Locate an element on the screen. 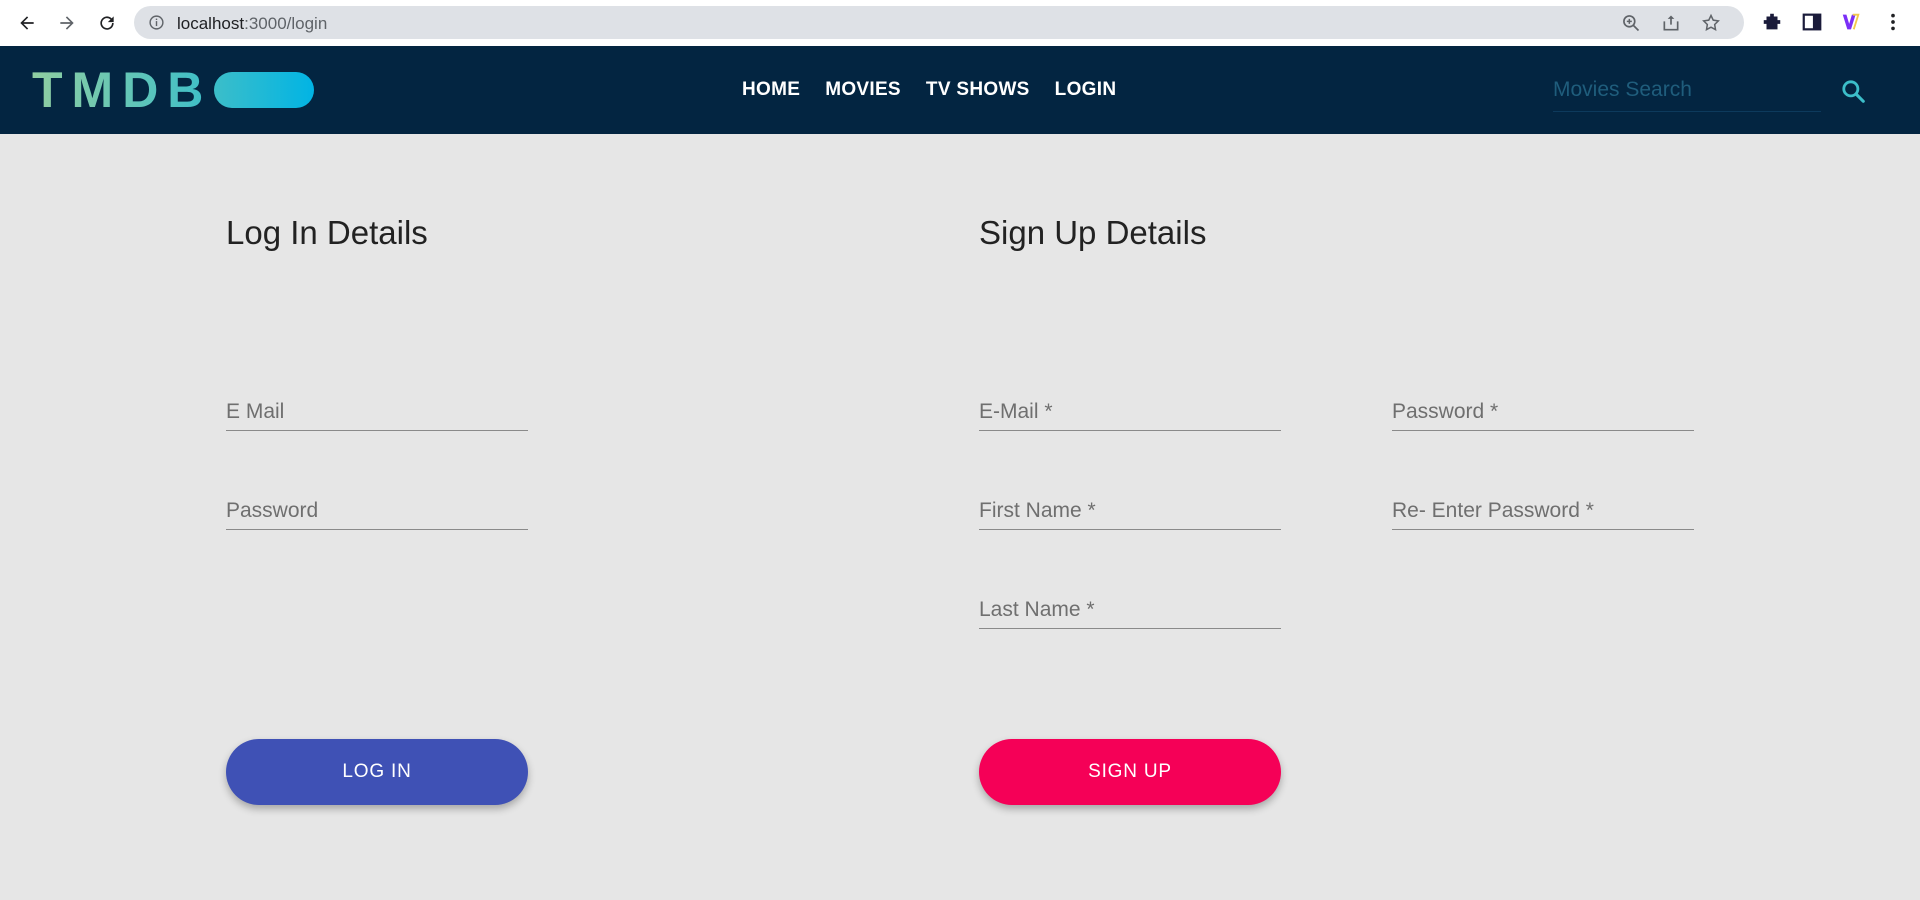  signup-email-field is located at coordinates (1130, 411).